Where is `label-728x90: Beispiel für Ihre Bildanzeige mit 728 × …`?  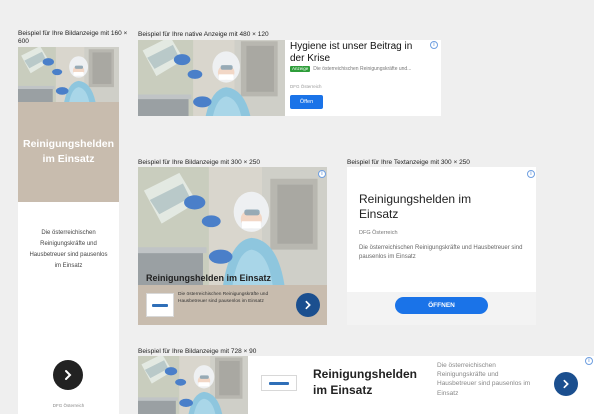
label-728x90: Beispiel für Ihre Bildanzeige mit 728 × … is located at coordinates (197, 351).